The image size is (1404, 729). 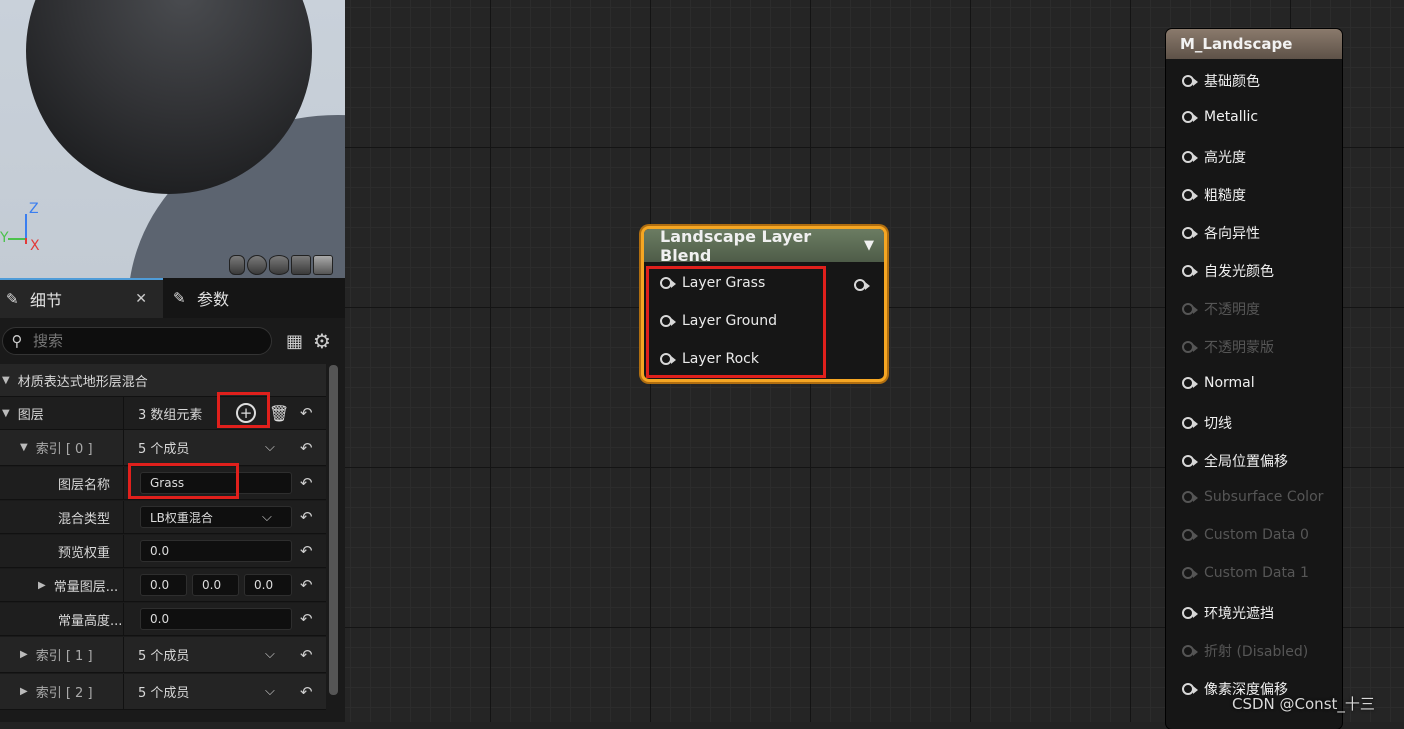 I want to click on index-2-value: 5 个成员, so click(x=164, y=693).